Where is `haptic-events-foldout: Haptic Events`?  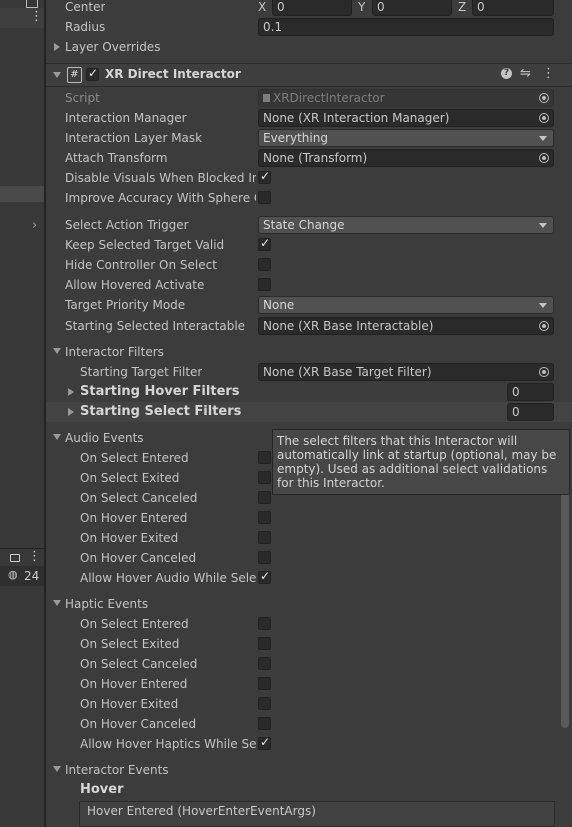 haptic-events-foldout: Haptic Events is located at coordinates (301, 604).